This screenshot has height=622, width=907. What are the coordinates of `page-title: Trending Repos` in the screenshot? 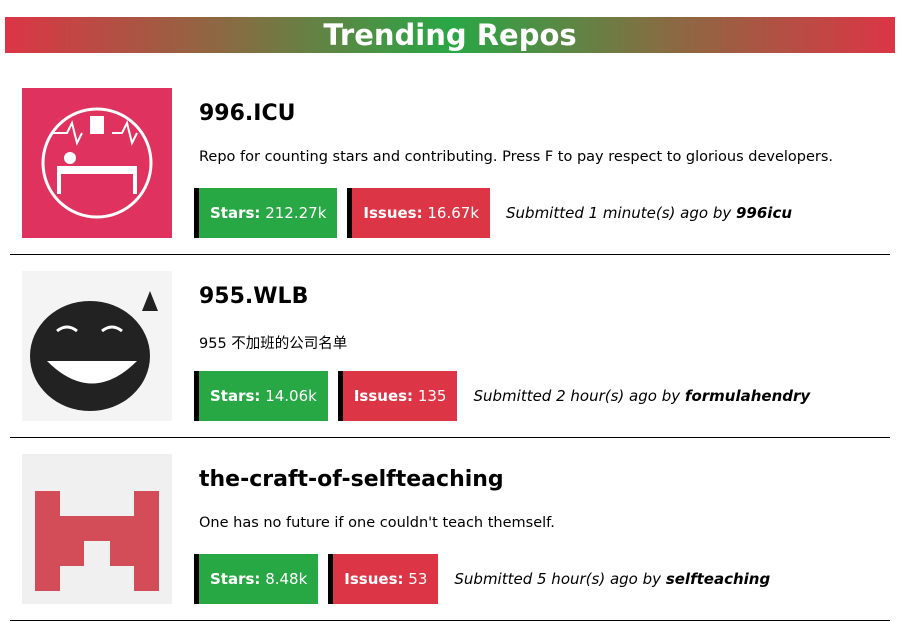 It's located at (450, 35).